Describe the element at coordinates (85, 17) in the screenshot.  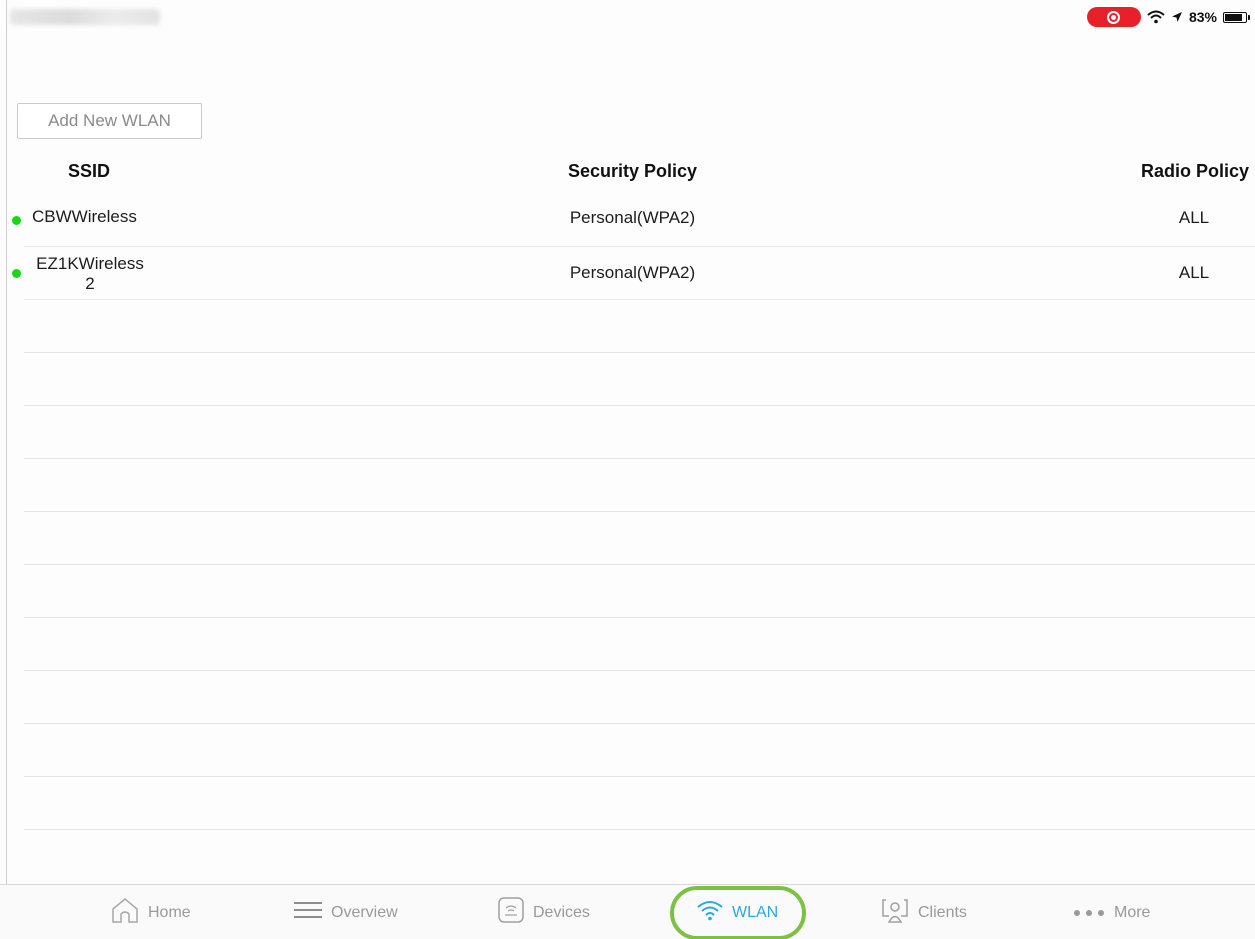
I see `blurred-carrier-text` at that location.